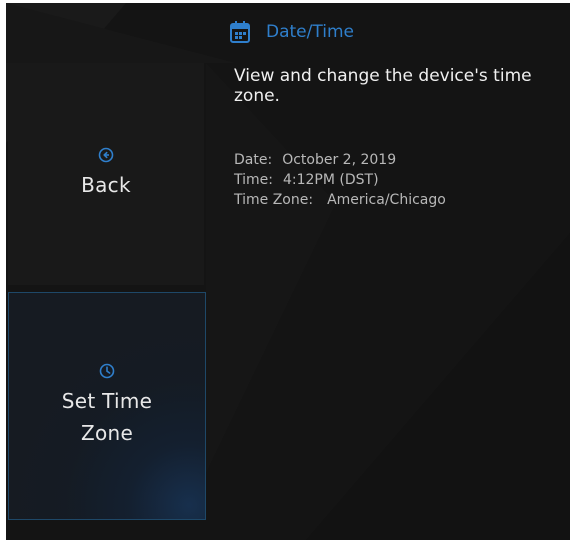  I want to click on page-description: View and change the device's time zone., so click(383, 86).